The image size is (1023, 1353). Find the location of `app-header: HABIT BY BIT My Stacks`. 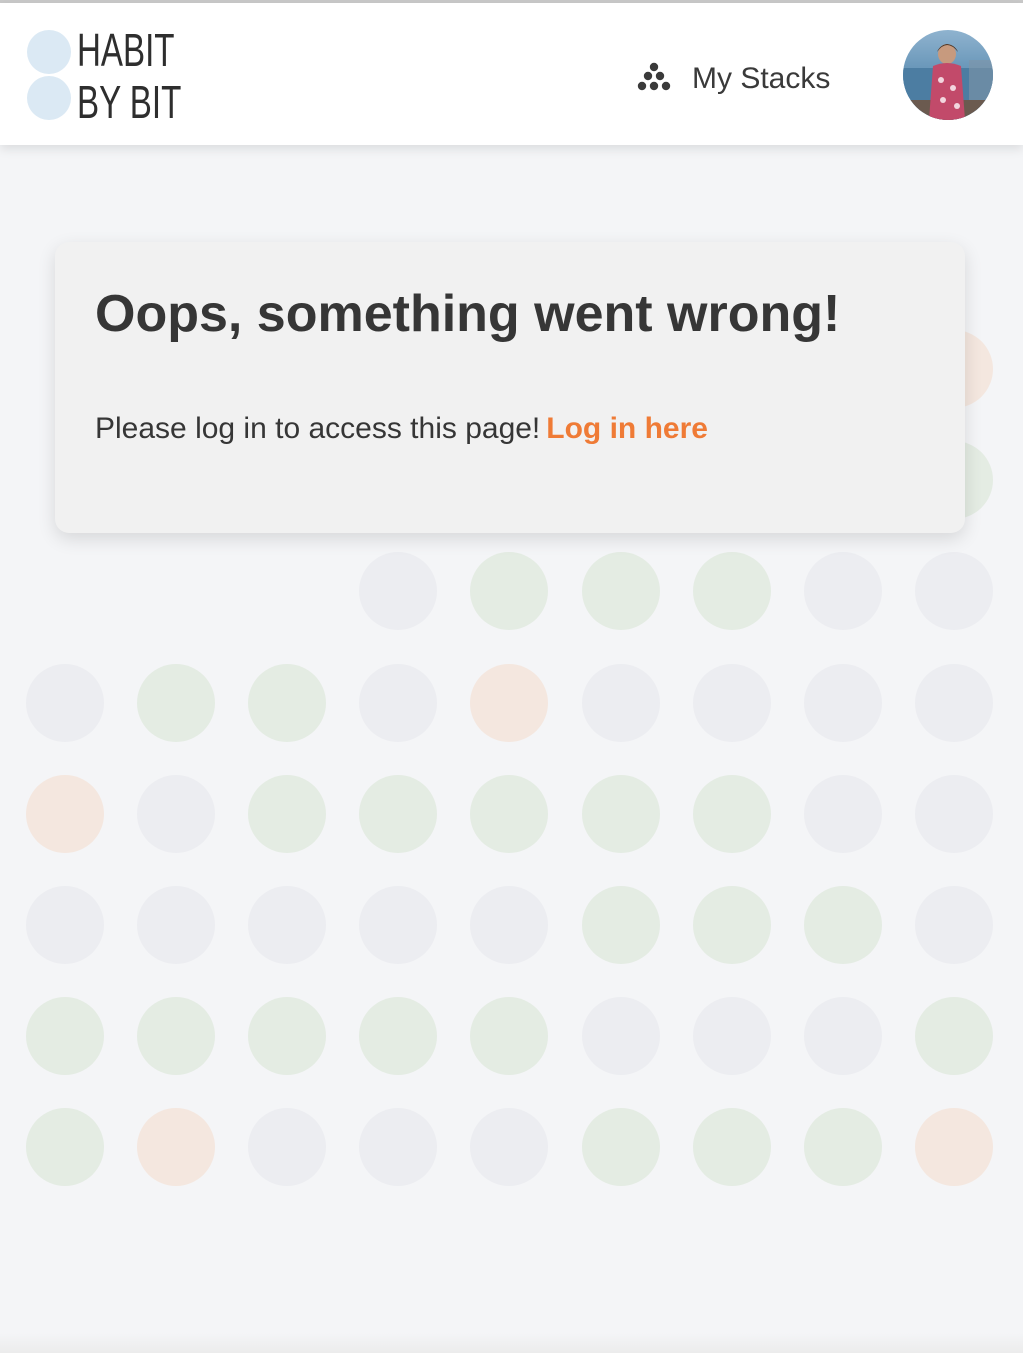

app-header: HABIT BY BIT My Stacks is located at coordinates (511, 74).